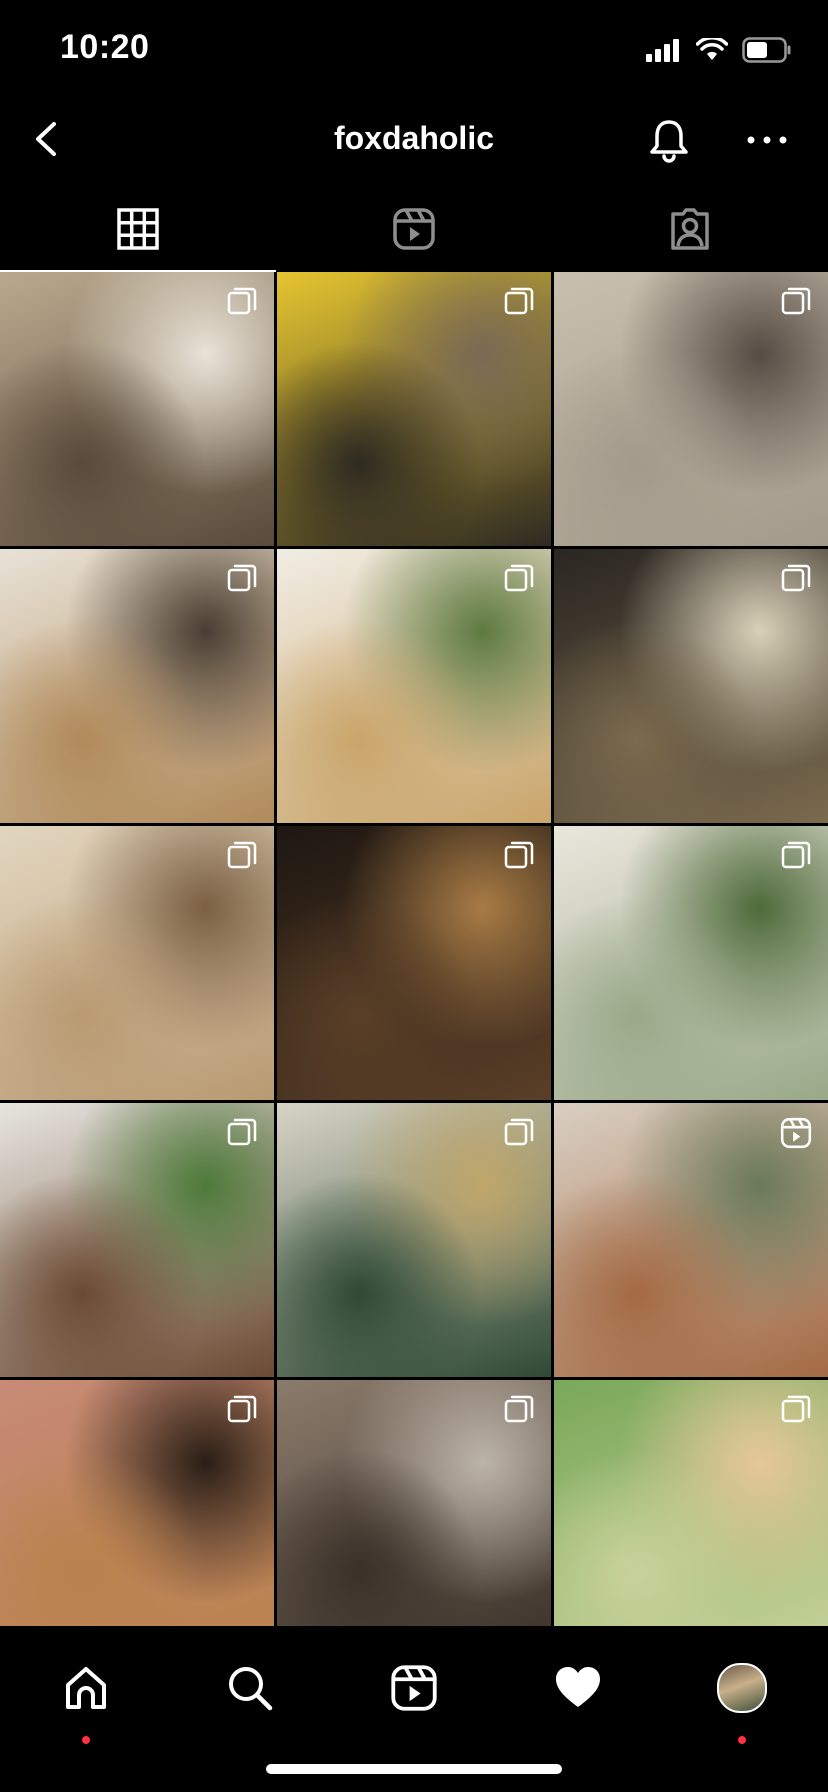 The width and height of the screenshot is (828, 1792). I want to click on bell-icon, so click(669, 141).